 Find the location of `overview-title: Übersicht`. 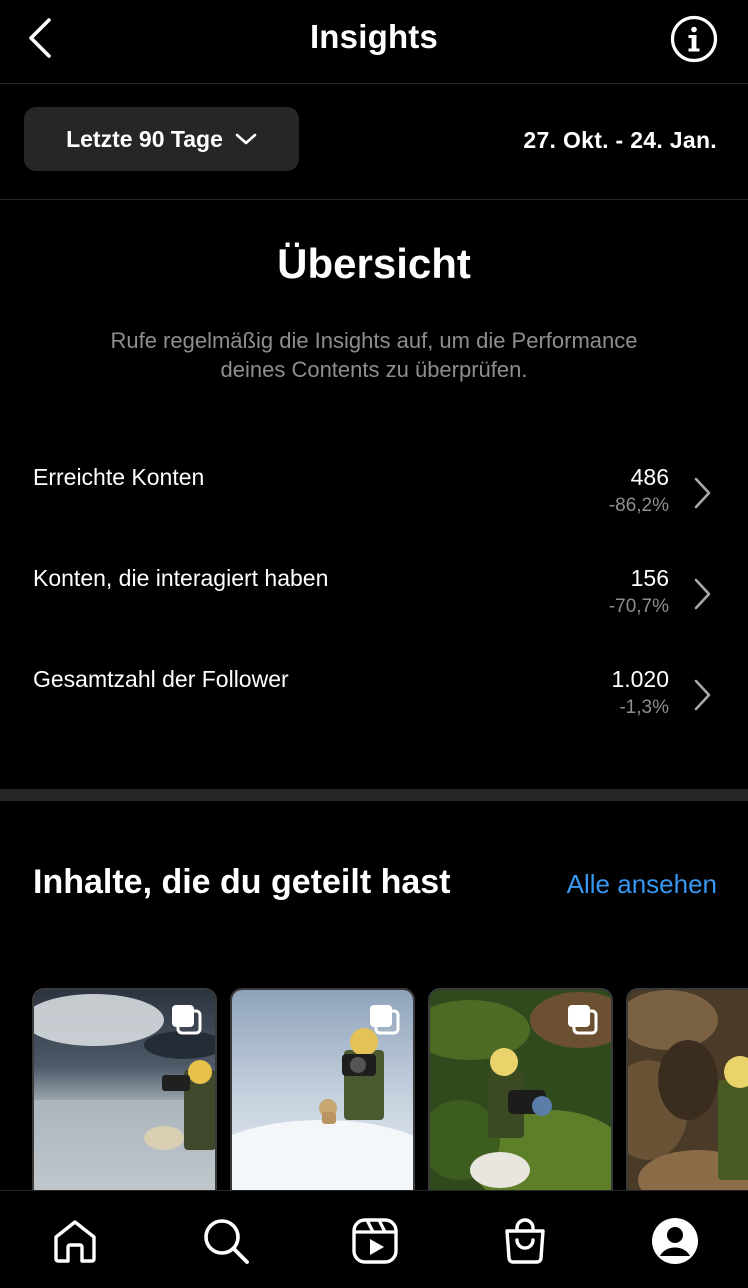

overview-title: Übersicht is located at coordinates (374, 263).